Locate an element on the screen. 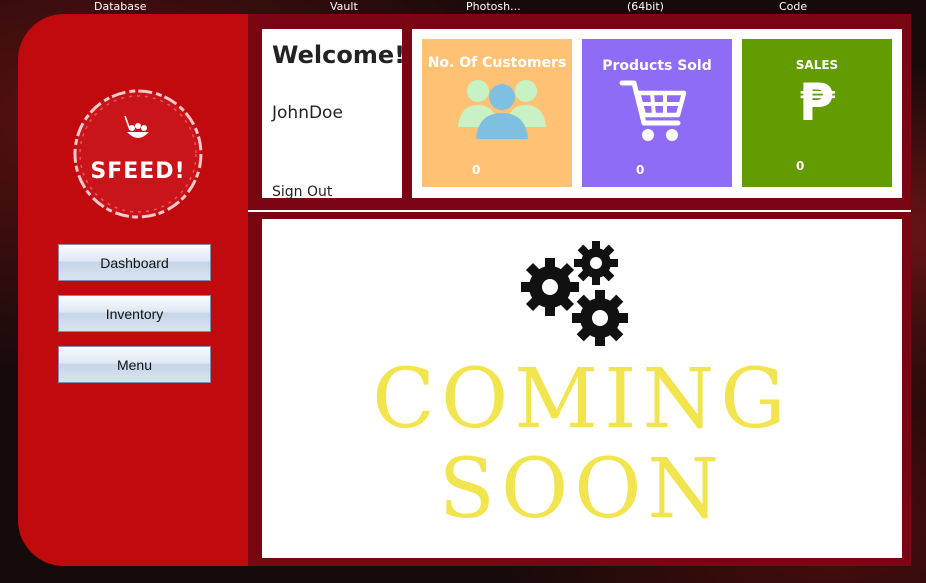 This screenshot has width=926, height=583. customers-card: No. Of Customers 0 is located at coordinates (497, 113).